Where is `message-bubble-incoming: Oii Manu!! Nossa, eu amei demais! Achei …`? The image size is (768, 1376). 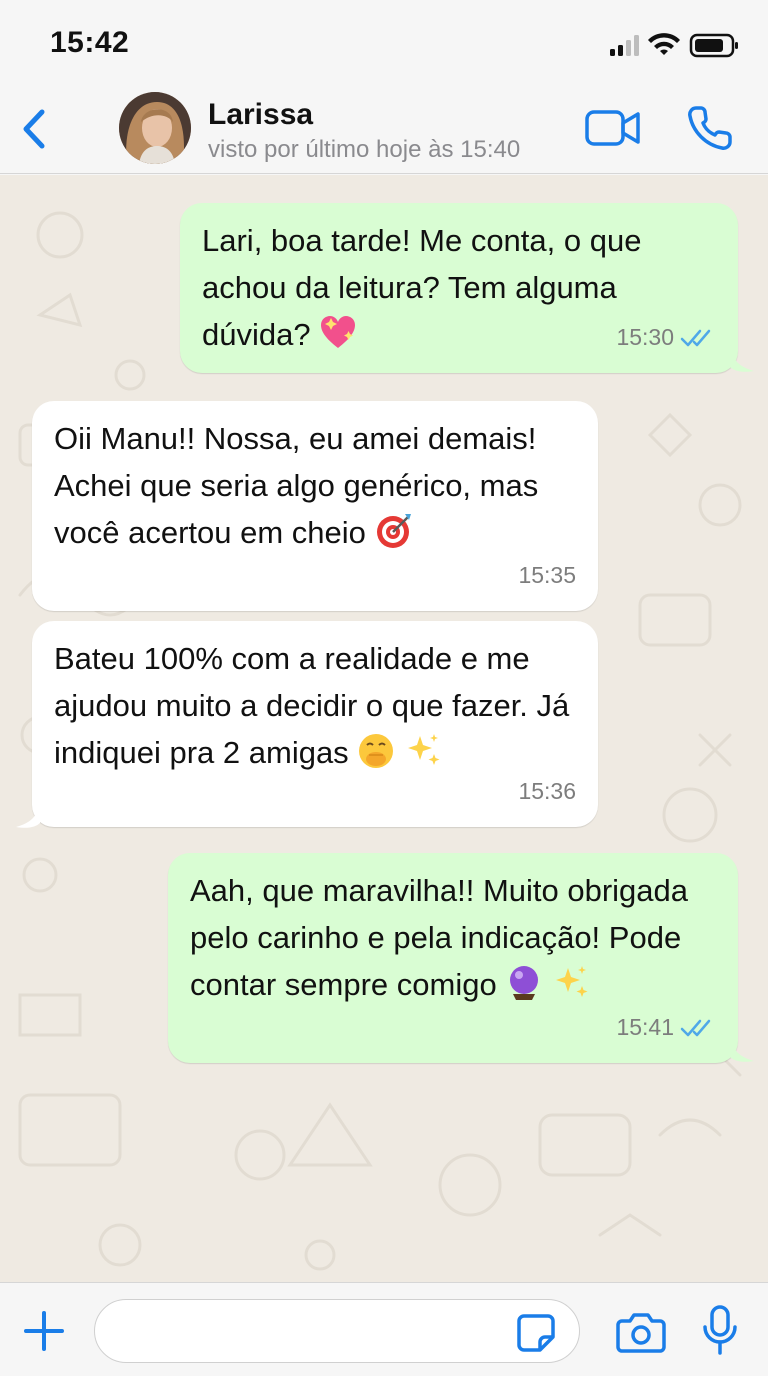
message-bubble-incoming: Oii Manu!! Nossa, eu amei demais! Achei … is located at coordinates (315, 506).